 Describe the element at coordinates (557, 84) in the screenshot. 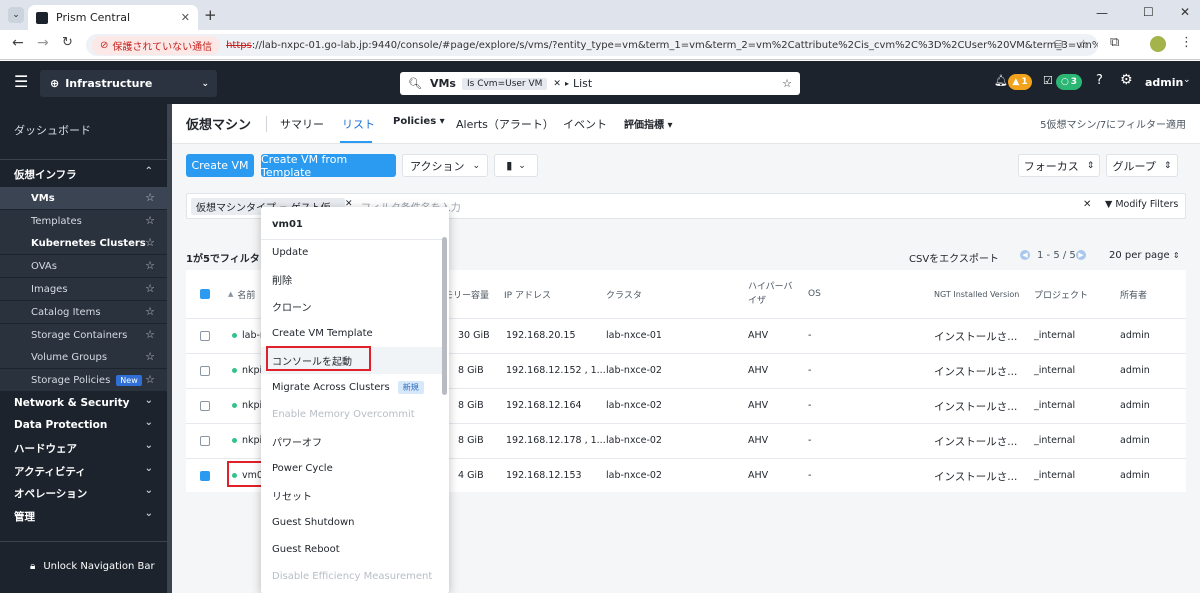

I see `chip-close-icon: ✕` at that location.